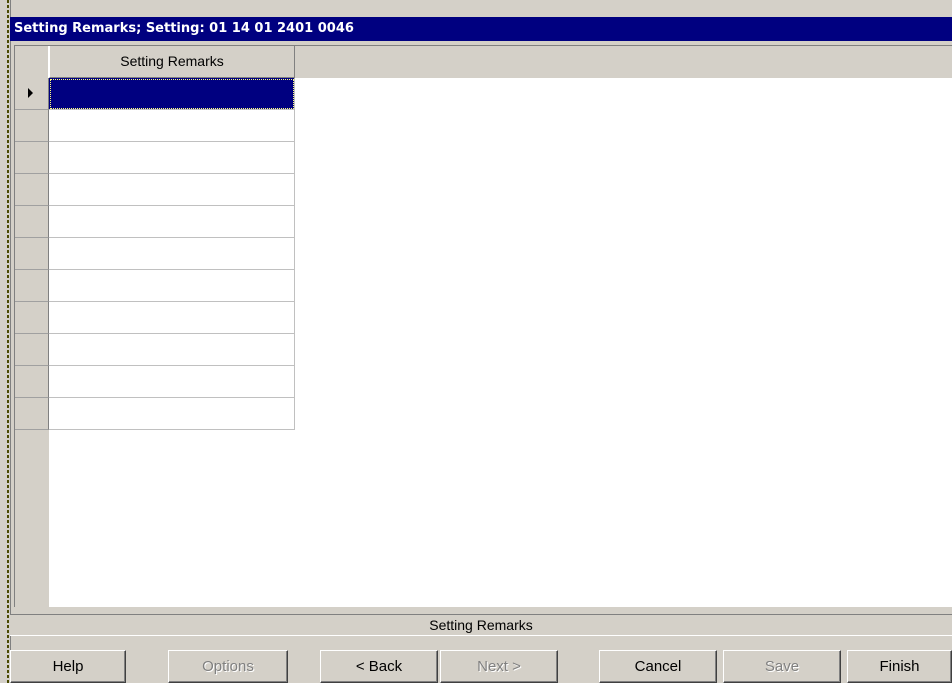 This screenshot has height=683, width=952. I want to click on current-row-arrow-icon, so click(30, 93).